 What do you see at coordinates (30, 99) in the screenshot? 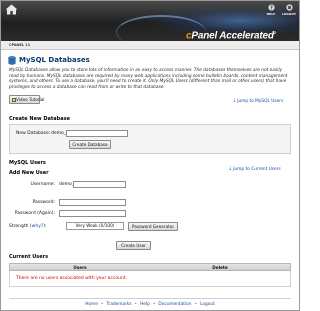
I see `video-tutorial-label: Video Tutorial` at bounding box center [30, 99].